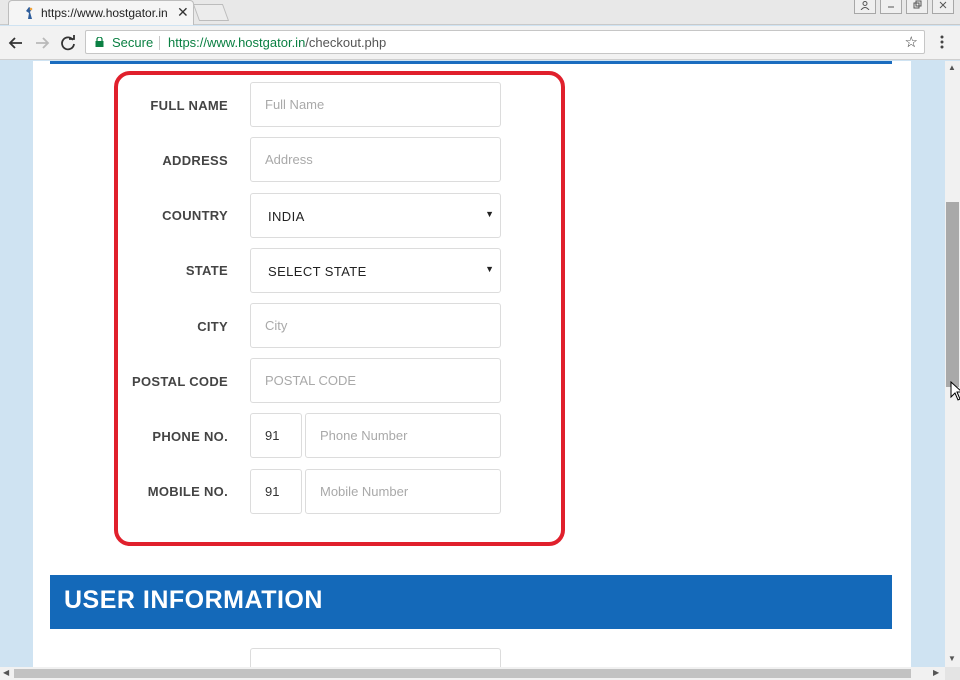 The height and width of the screenshot is (680, 960). What do you see at coordinates (211, 12) in the screenshot?
I see `new-tab-button` at bounding box center [211, 12].